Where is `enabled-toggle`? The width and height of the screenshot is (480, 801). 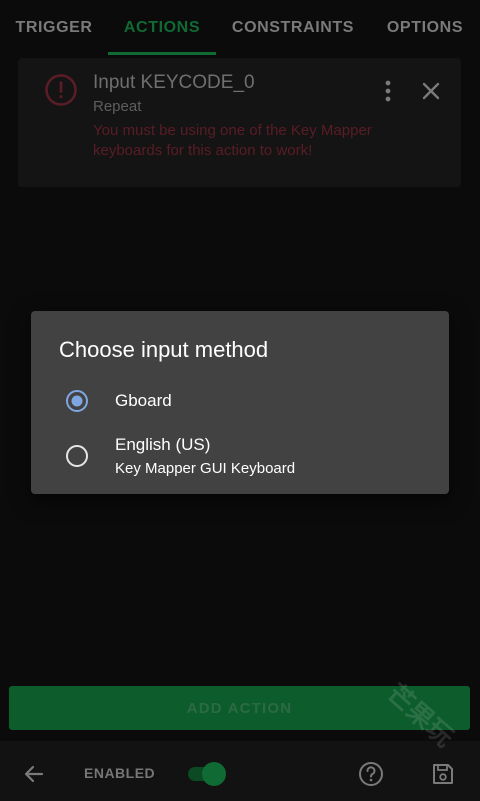
enabled-toggle is located at coordinates (206, 774).